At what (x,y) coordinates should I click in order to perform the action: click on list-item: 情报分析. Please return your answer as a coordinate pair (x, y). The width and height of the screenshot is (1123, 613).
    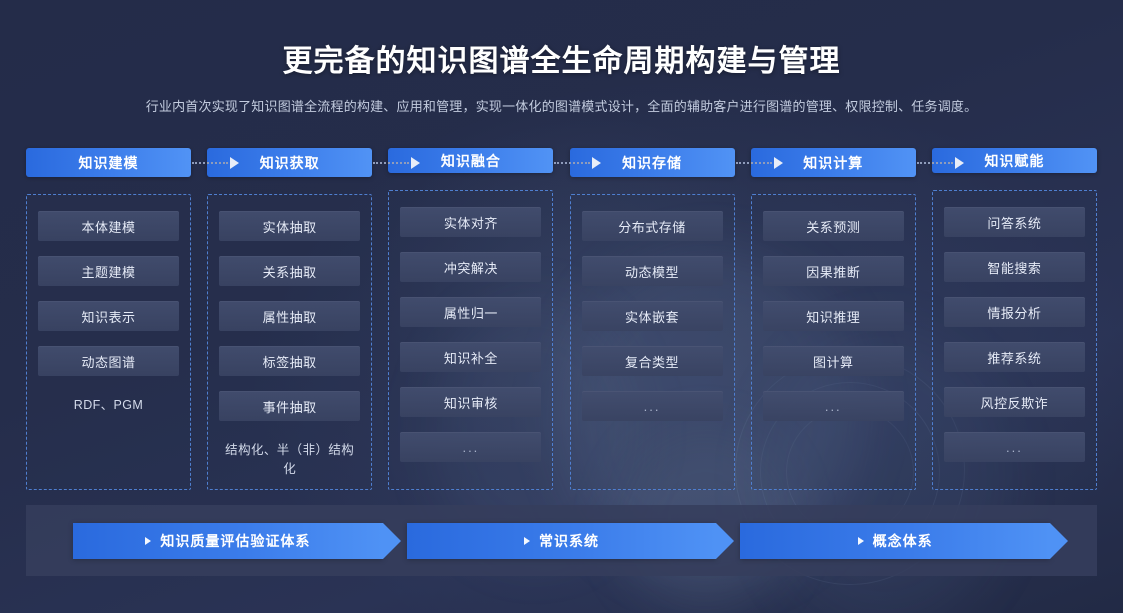
    Looking at the image, I should click on (1014, 312).